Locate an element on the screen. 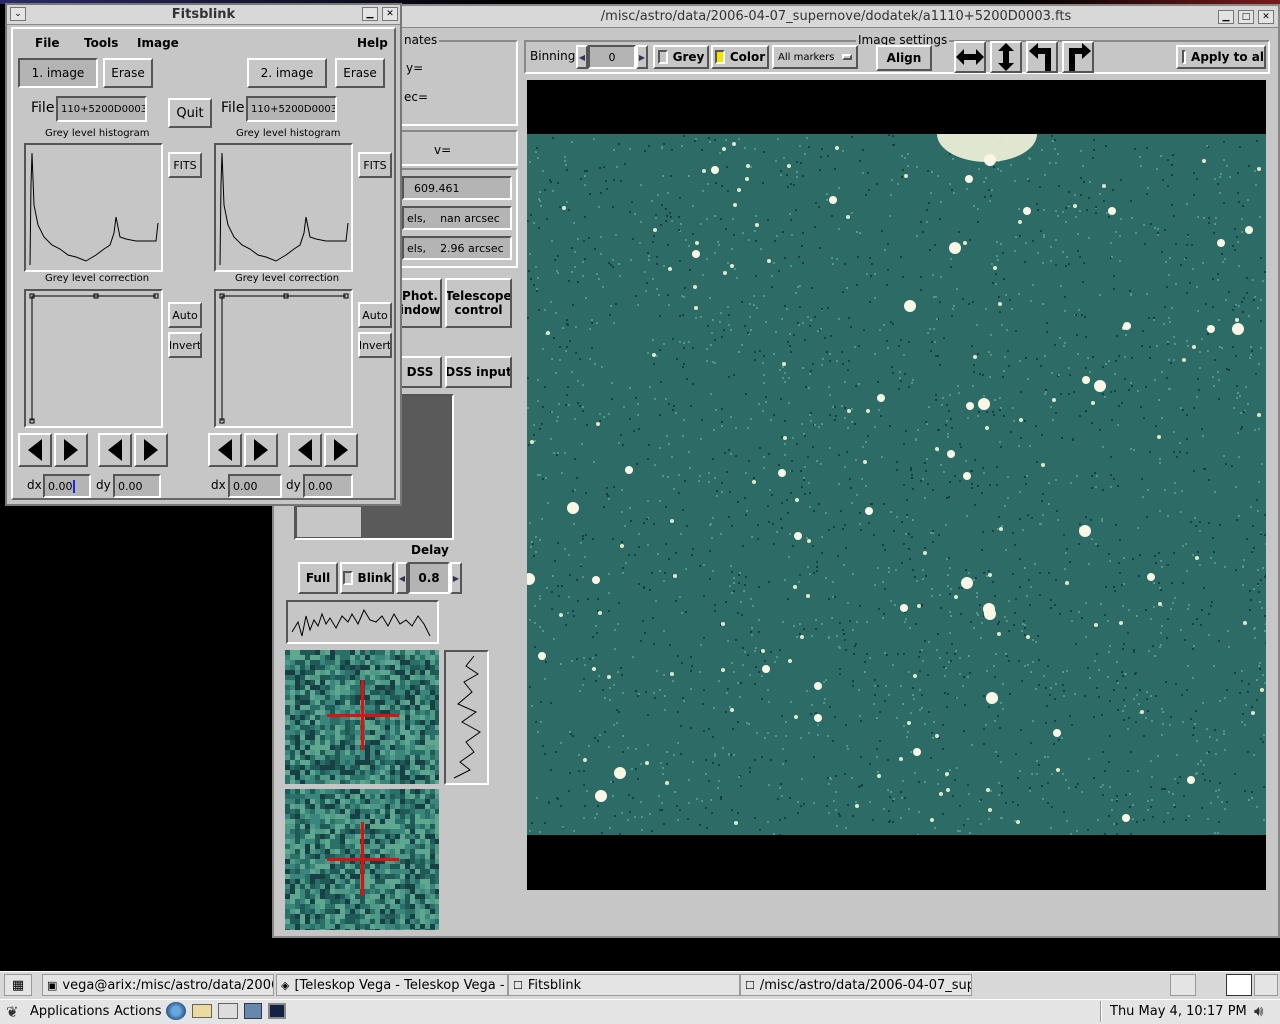 The height and width of the screenshot is (1024, 1280). left-arrow-icon is located at coordinates (305, 450).